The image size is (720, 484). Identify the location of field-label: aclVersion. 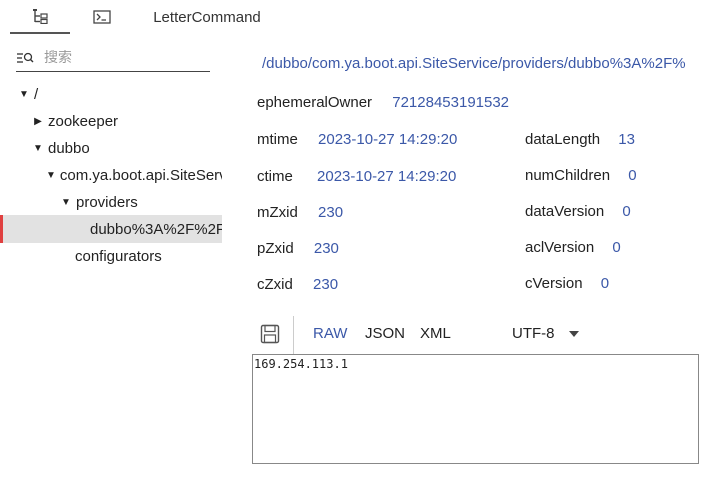
(560, 247).